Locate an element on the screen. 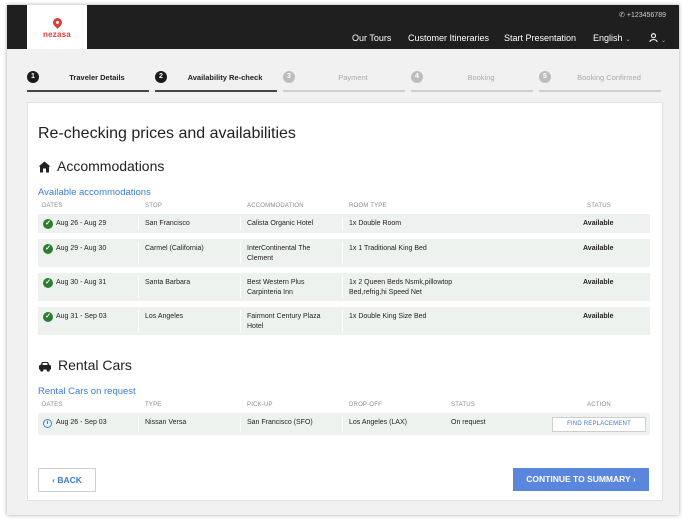  row-dropoff: Los Angeles (LAX) is located at coordinates (378, 422).